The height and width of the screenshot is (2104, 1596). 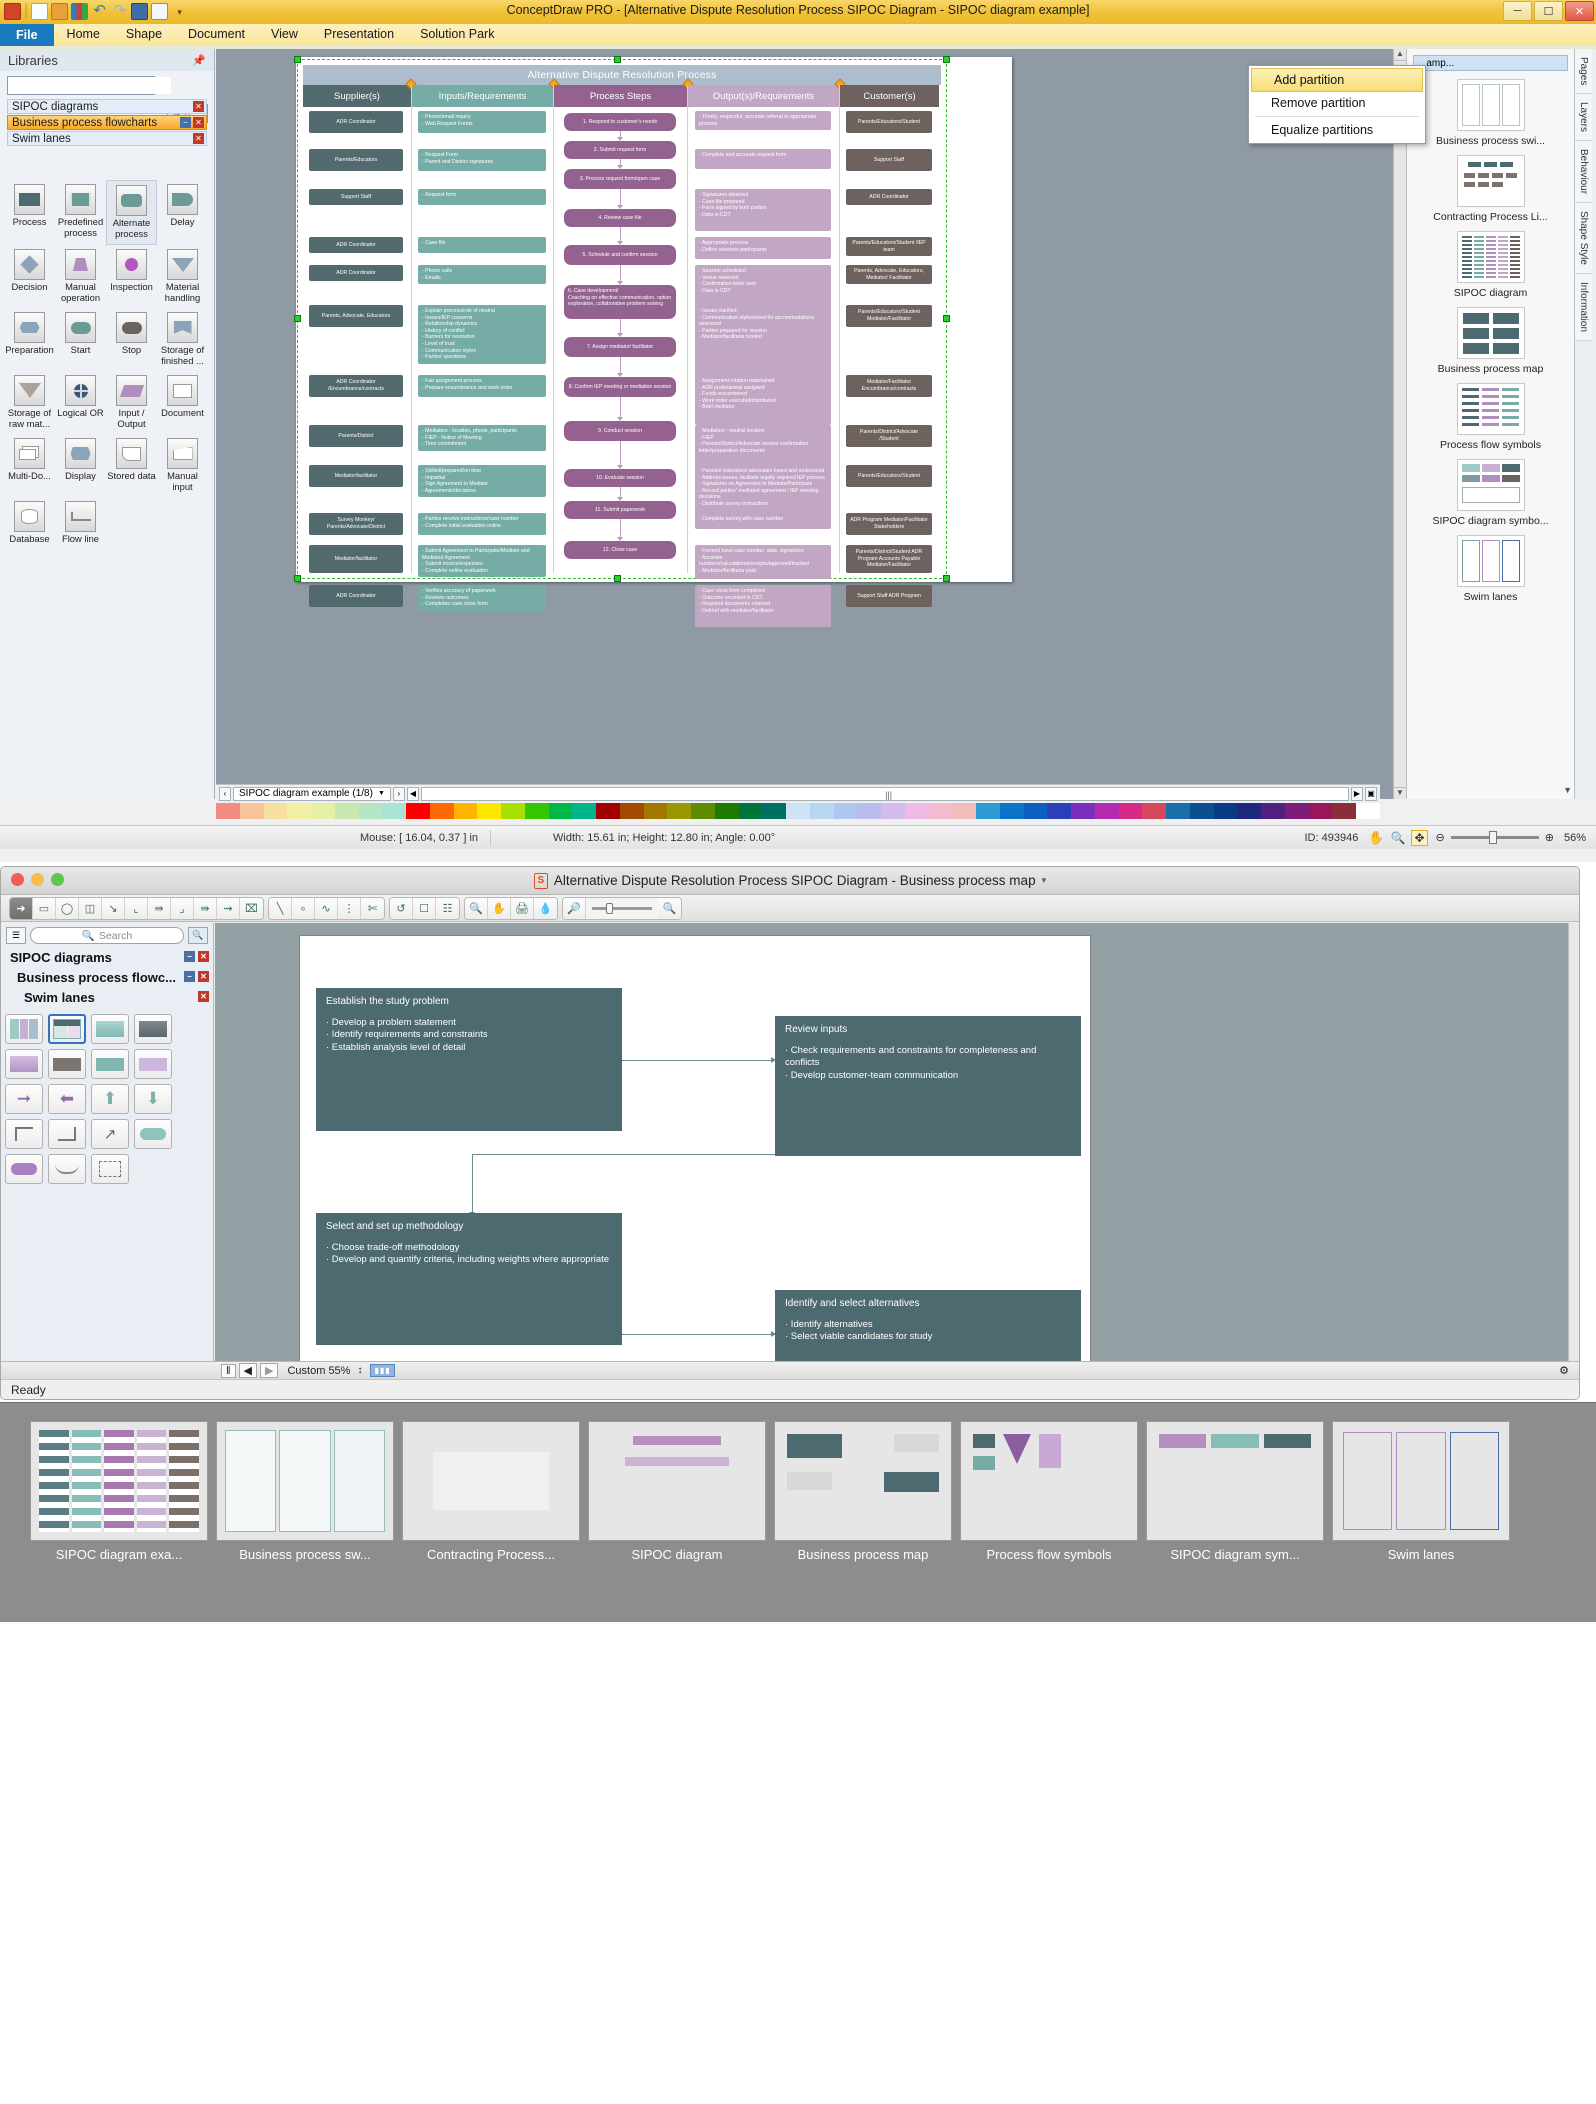 I want to click on library-search-input, so click(x=89, y=85).